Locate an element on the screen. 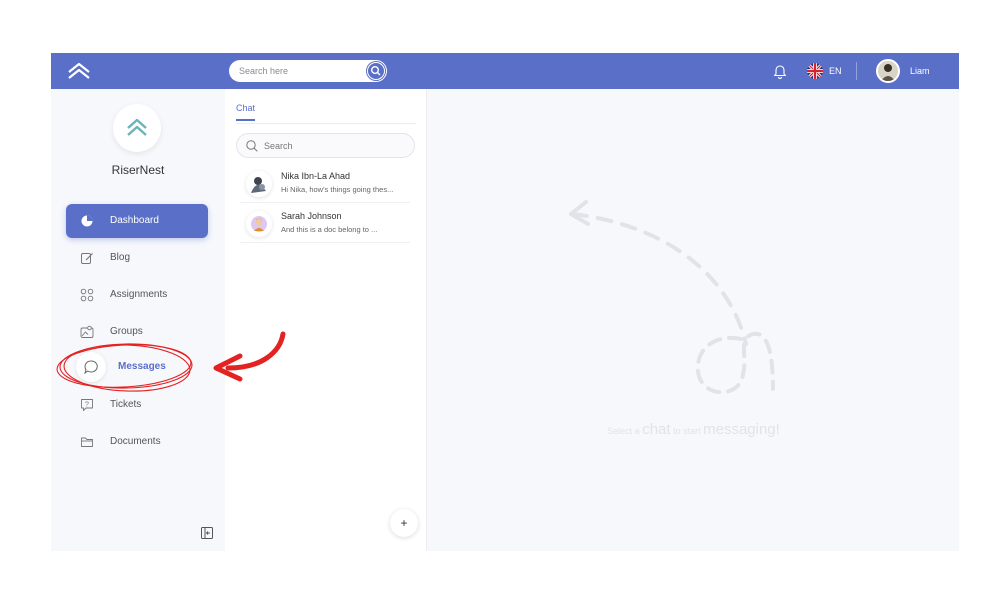  dashed-arrow-illustration is located at coordinates (672, 297).